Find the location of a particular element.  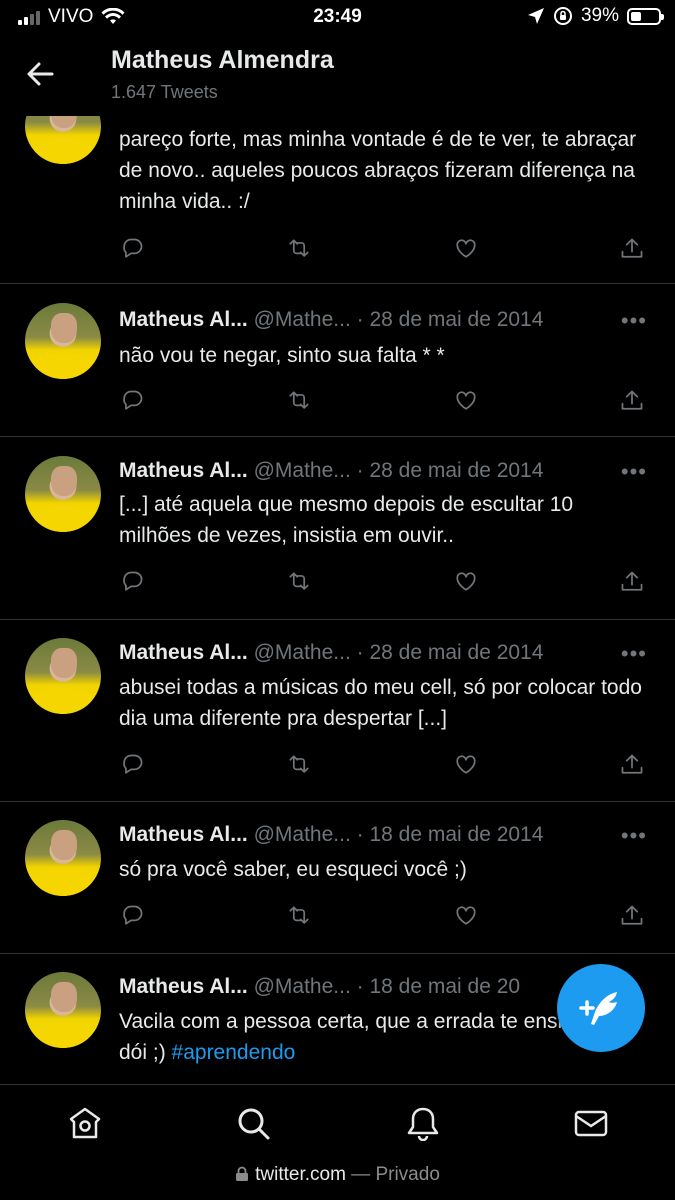

profile-header: Matheus Almendra 1.647 Tweets is located at coordinates (337, 76).